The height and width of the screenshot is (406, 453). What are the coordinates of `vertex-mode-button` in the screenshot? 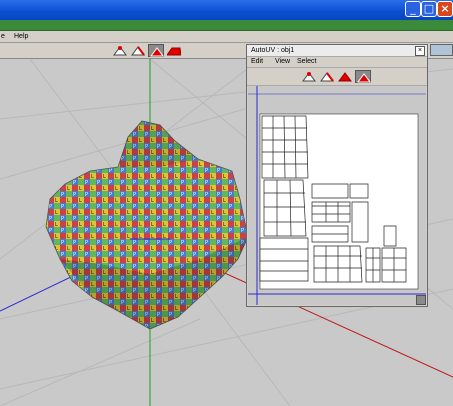 It's located at (120, 50).